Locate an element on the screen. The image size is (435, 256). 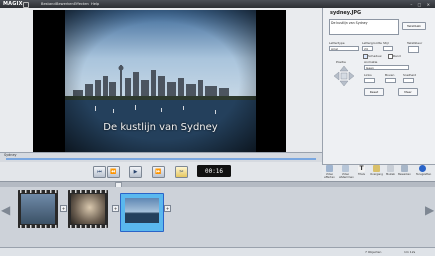
fast-forward-icon: ⏩ is located at coordinates (158, 172).